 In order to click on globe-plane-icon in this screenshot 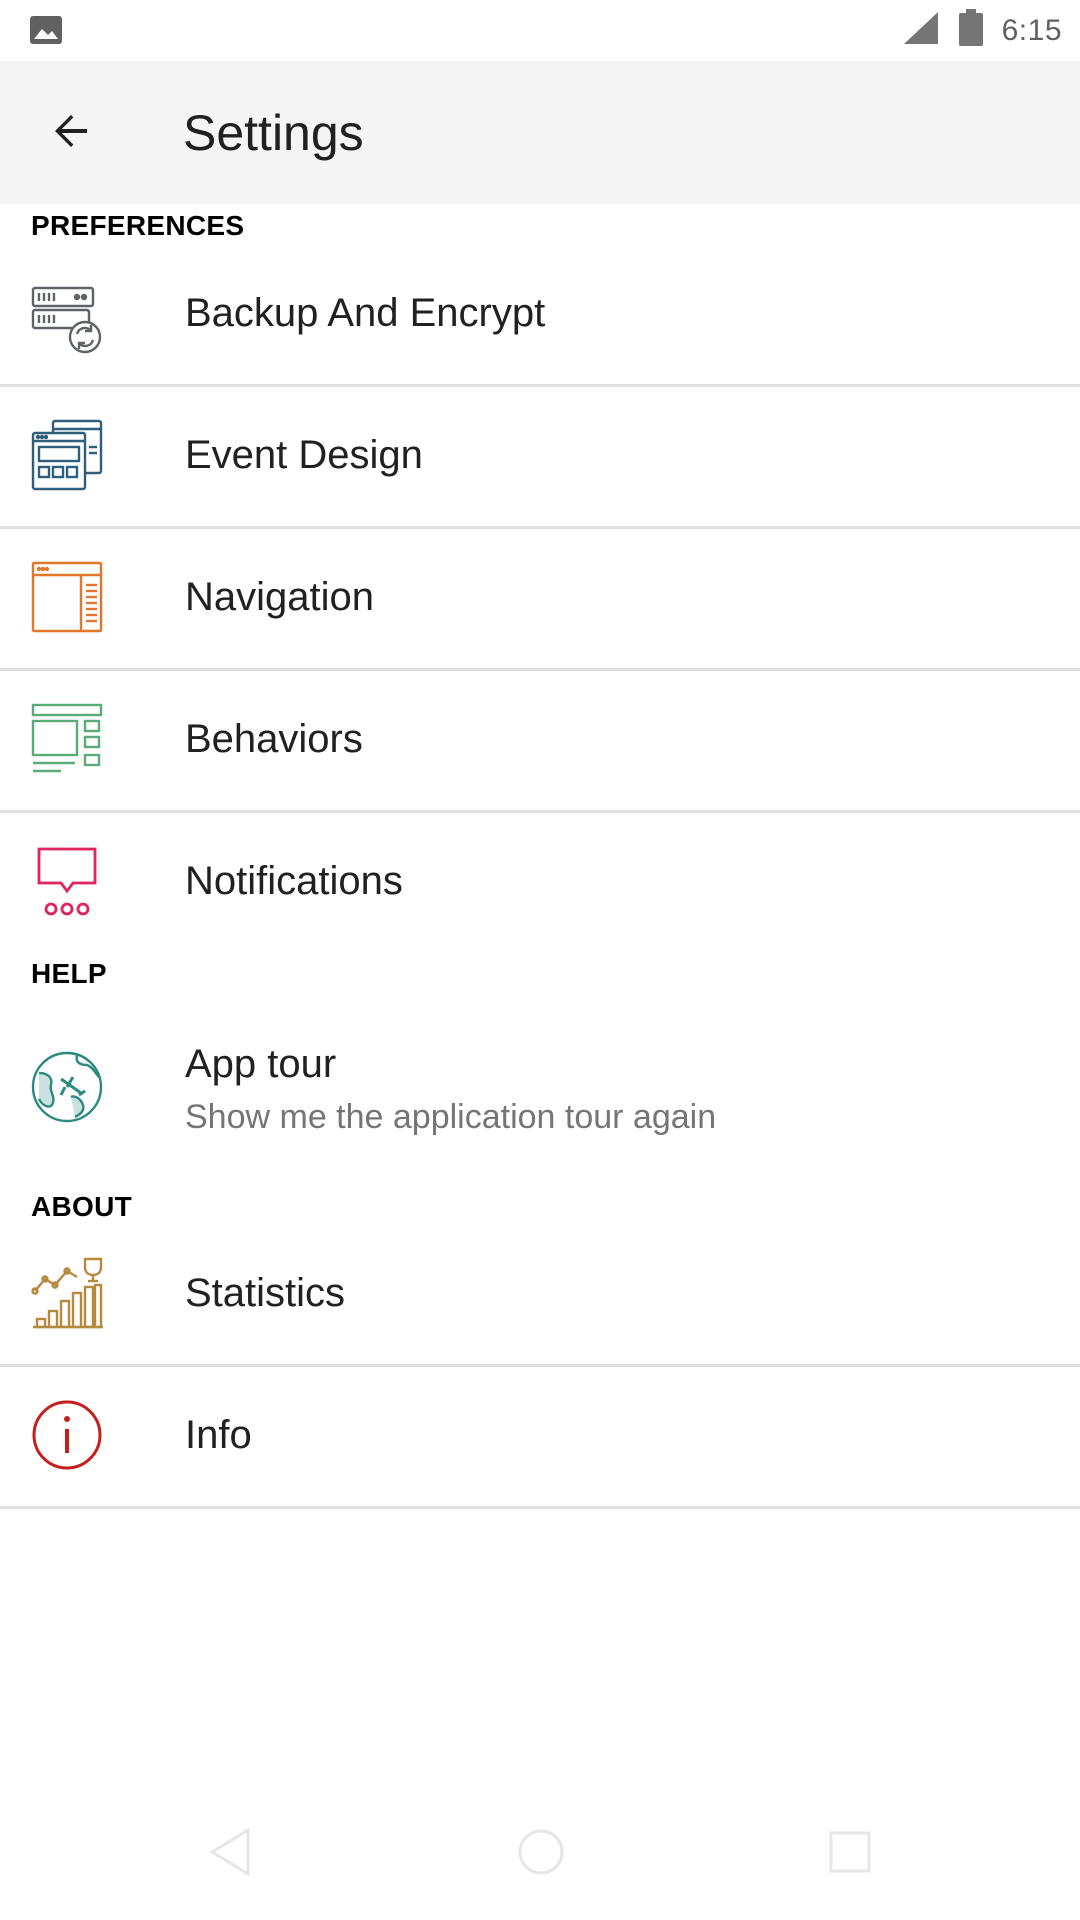, I will do `click(67, 1087)`.